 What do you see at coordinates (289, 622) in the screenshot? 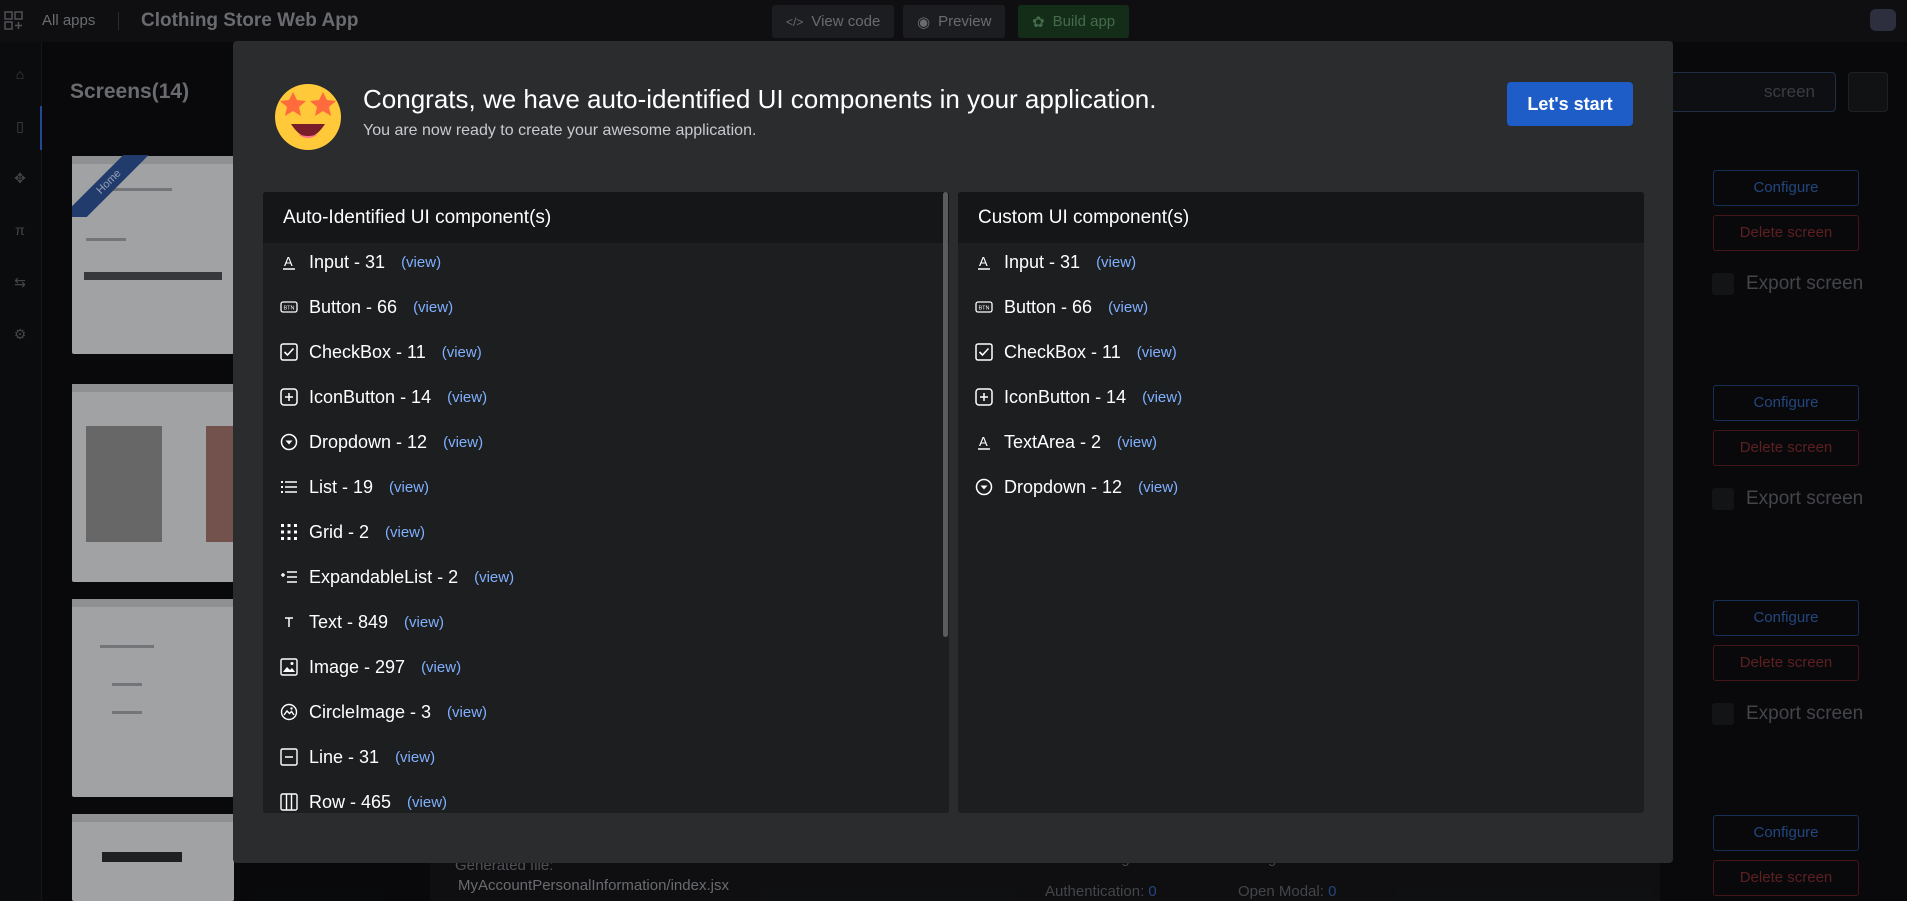
I see `text-icon` at bounding box center [289, 622].